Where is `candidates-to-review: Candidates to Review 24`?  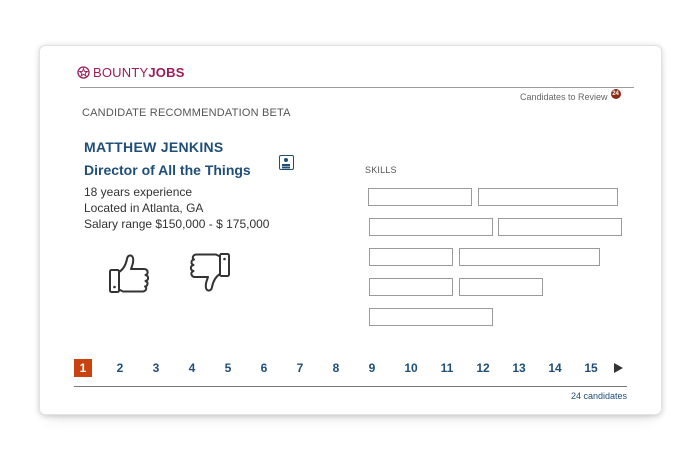
candidates-to-review: Candidates to Review 24 is located at coordinates (570, 95).